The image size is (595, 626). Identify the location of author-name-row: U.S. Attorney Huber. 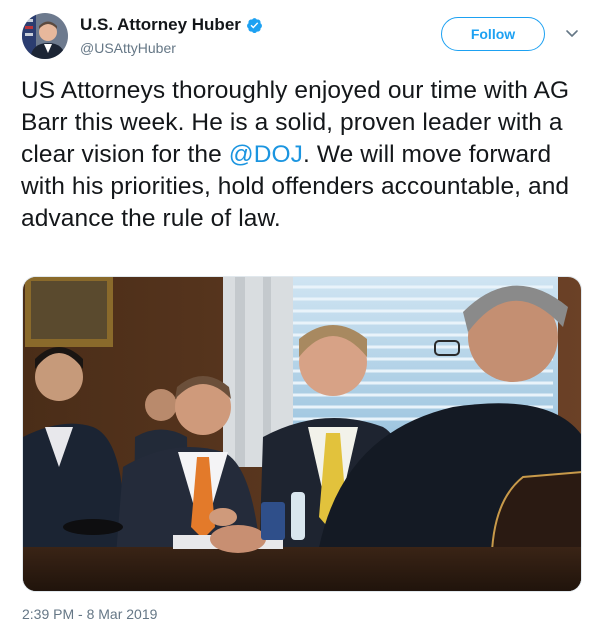
(171, 25).